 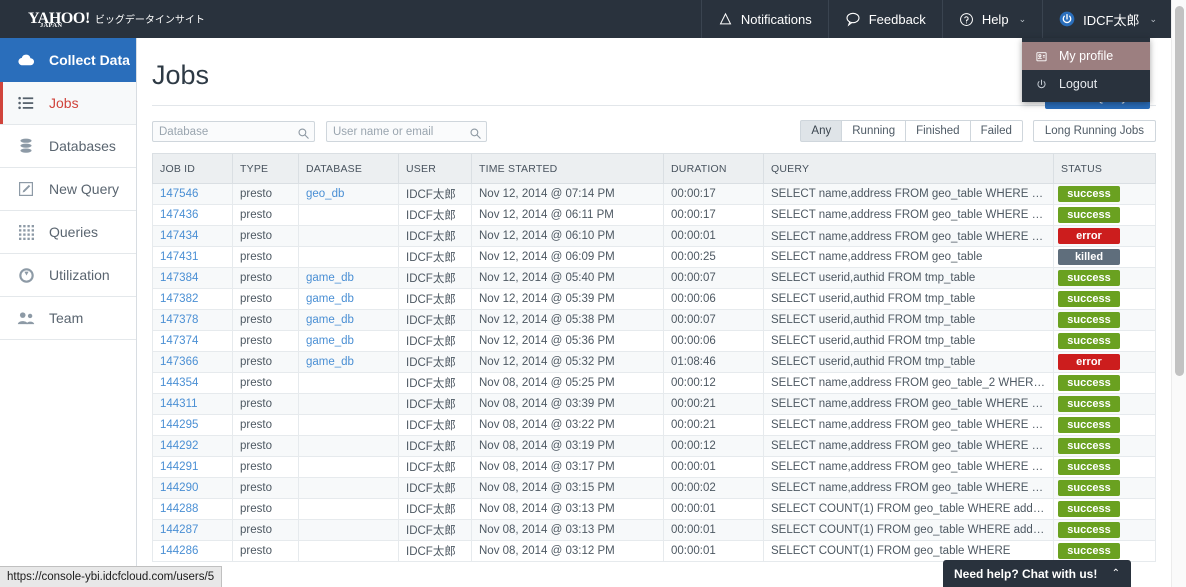 I want to click on job-id-link: 147384, so click(x=179, y=278).